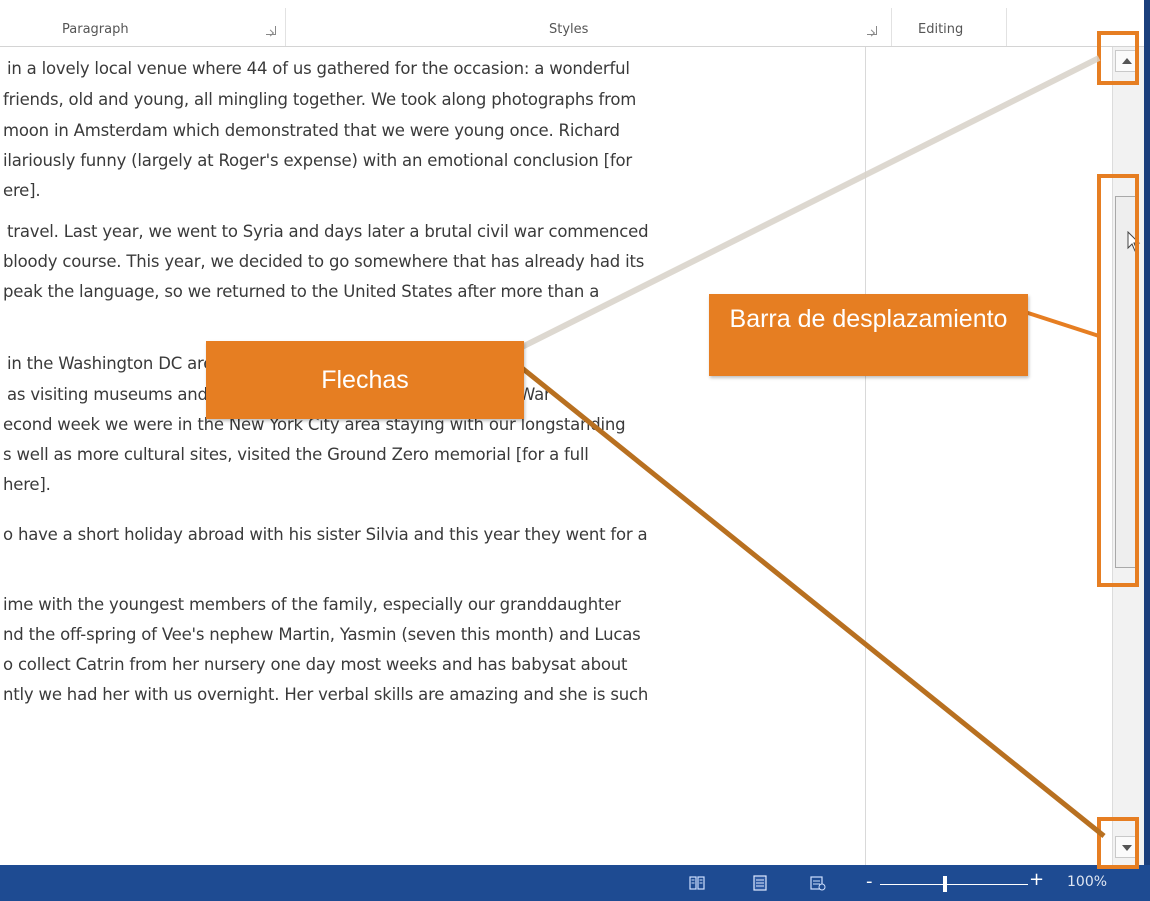 The height and width of the screenshot is (901, 1150). I want to click on read-mode-icon, so click(697, 883).